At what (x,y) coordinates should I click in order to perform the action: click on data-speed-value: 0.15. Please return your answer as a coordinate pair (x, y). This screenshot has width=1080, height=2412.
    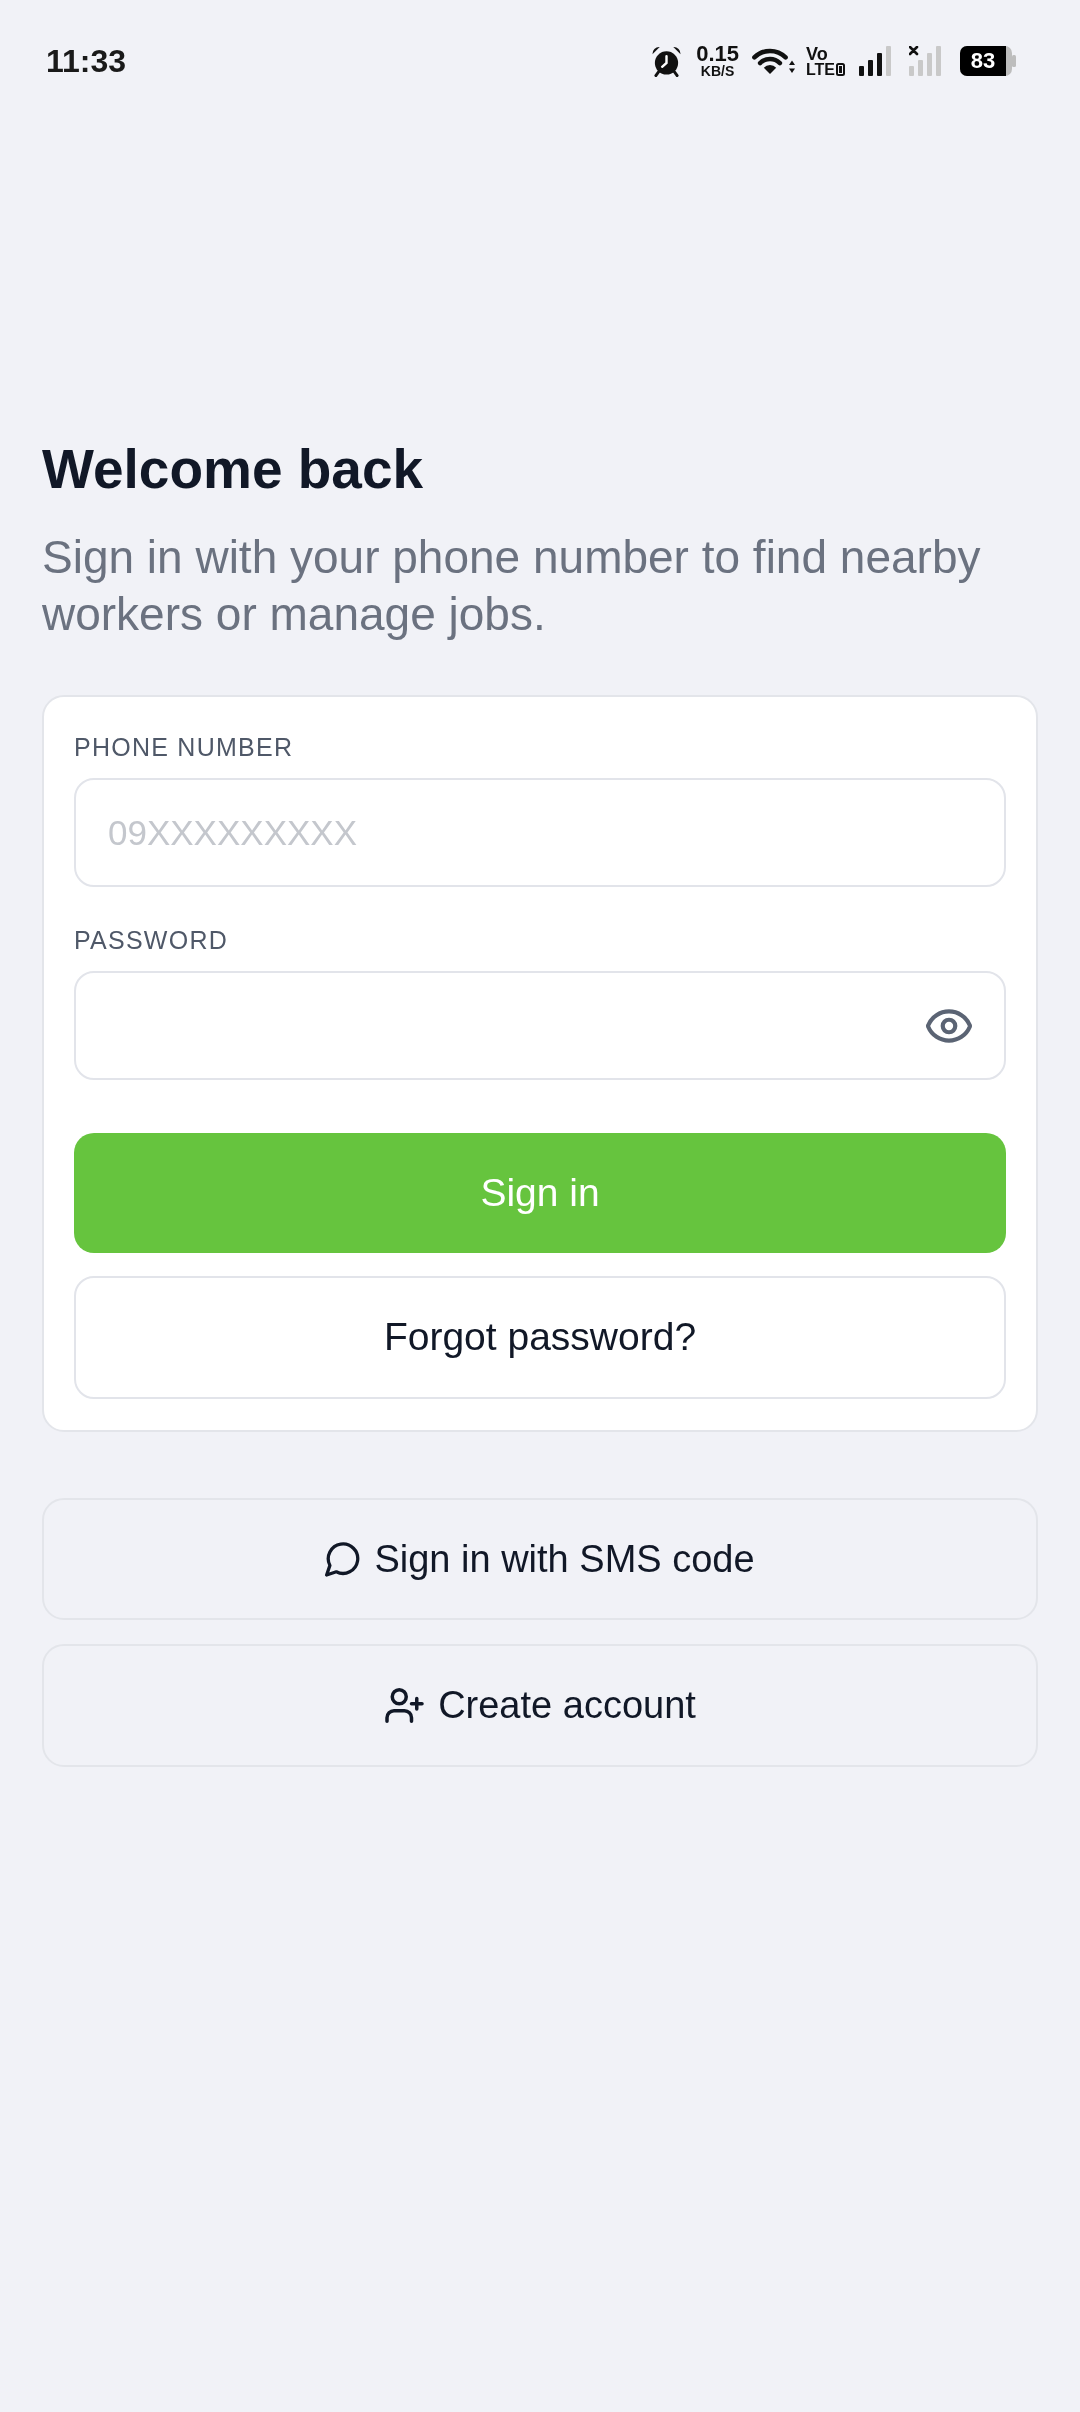
    Looking at the image, I should click on (717, 54).